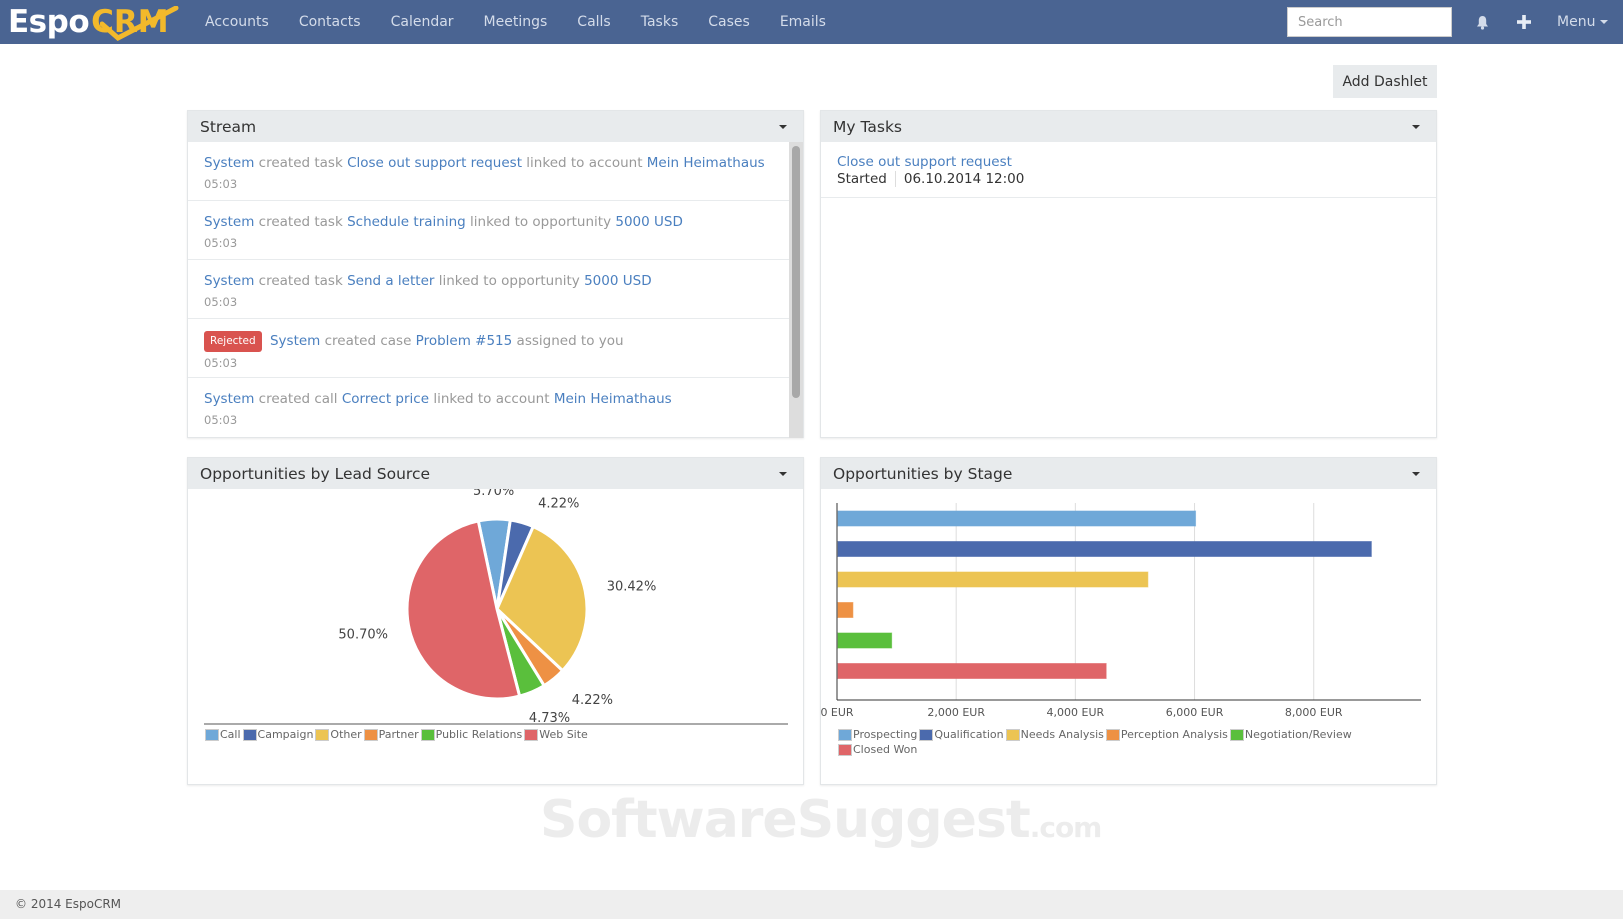  I want to click on stream-scrollbar, so click(796, 290).